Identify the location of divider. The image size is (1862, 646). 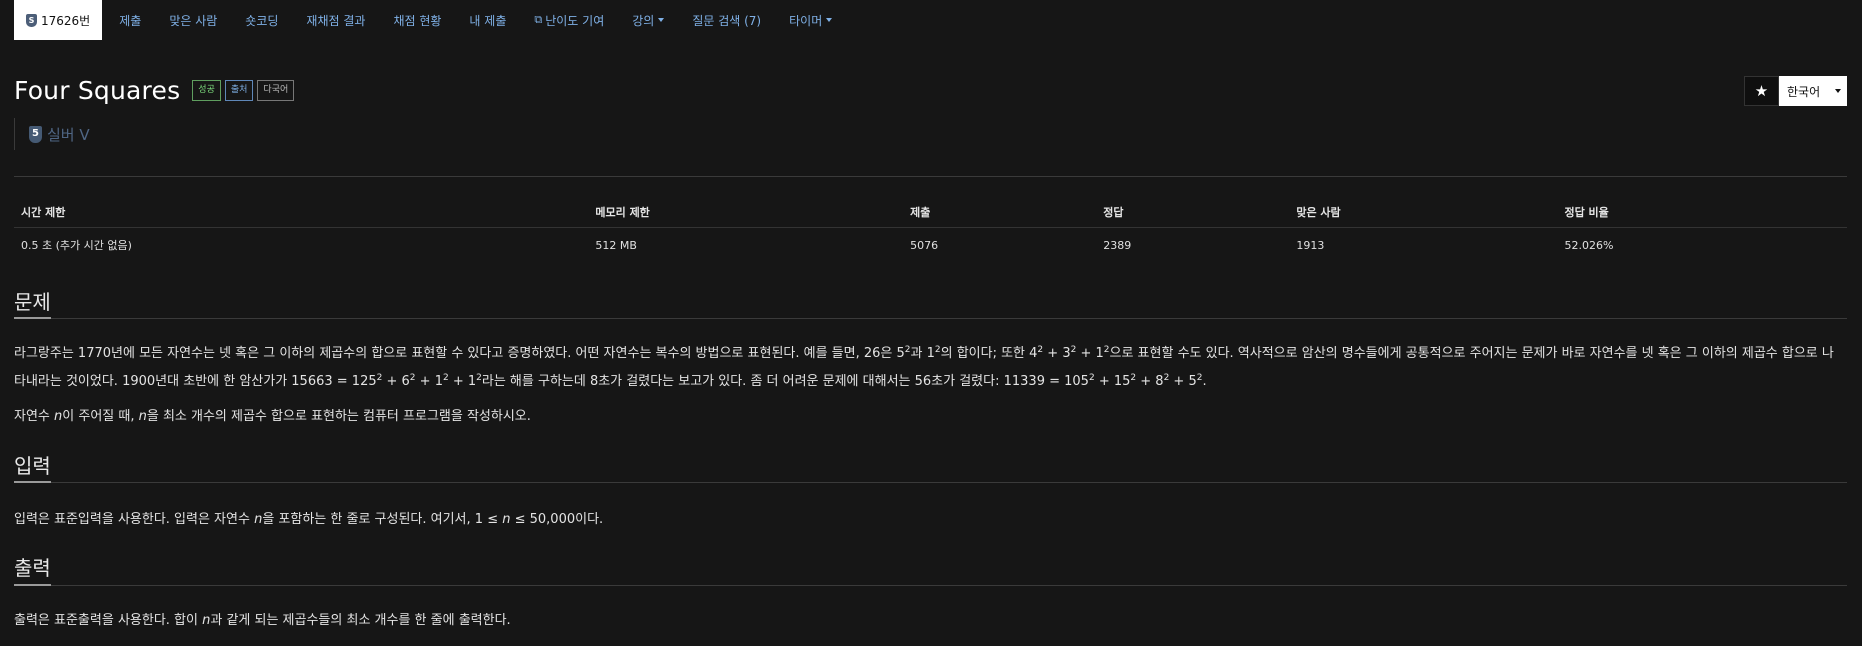
(930, 176).